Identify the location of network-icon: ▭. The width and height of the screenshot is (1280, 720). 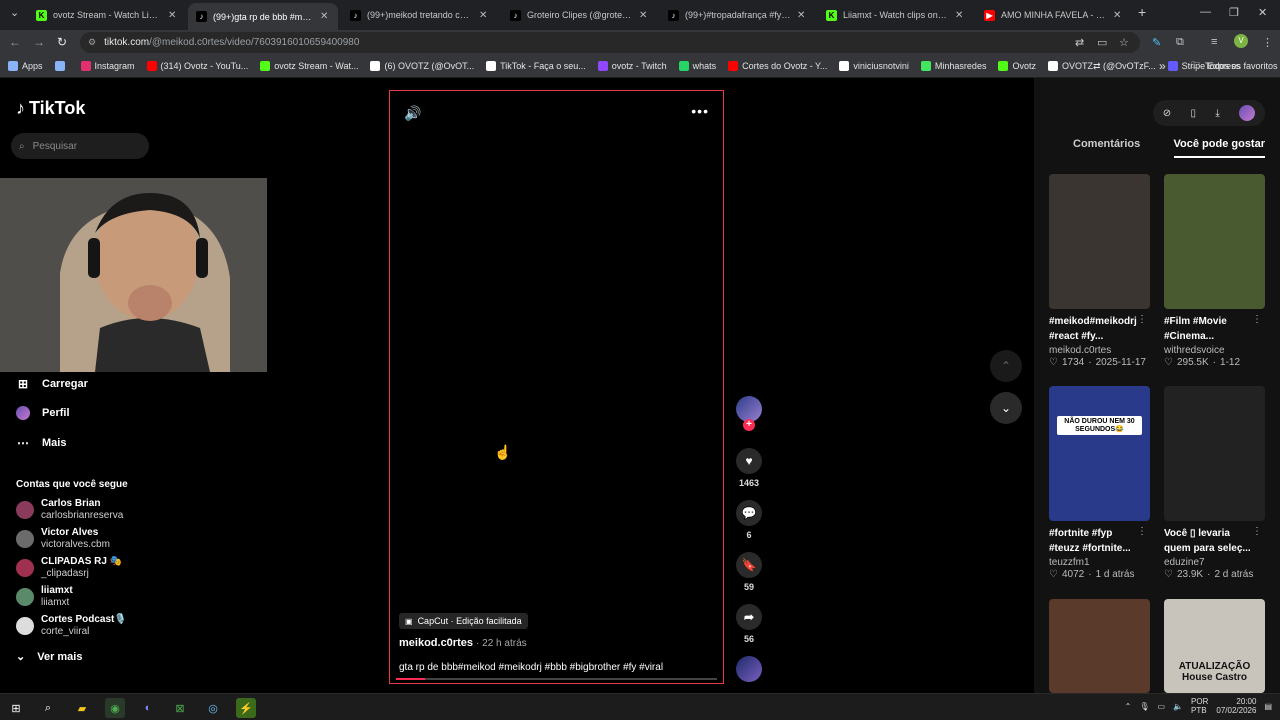
(1162, 706).